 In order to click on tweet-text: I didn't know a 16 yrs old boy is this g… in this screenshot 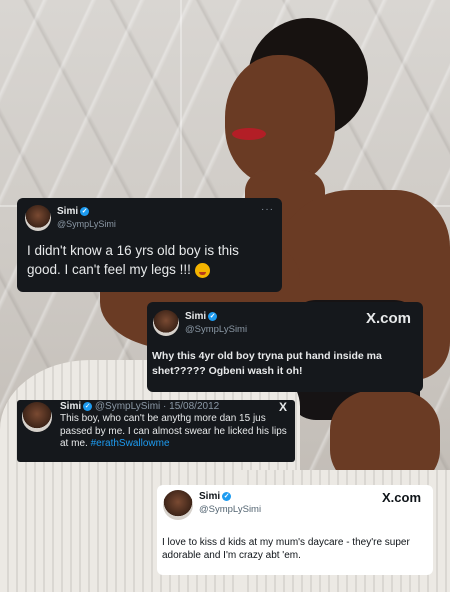, I will do `click(133, 260)`.